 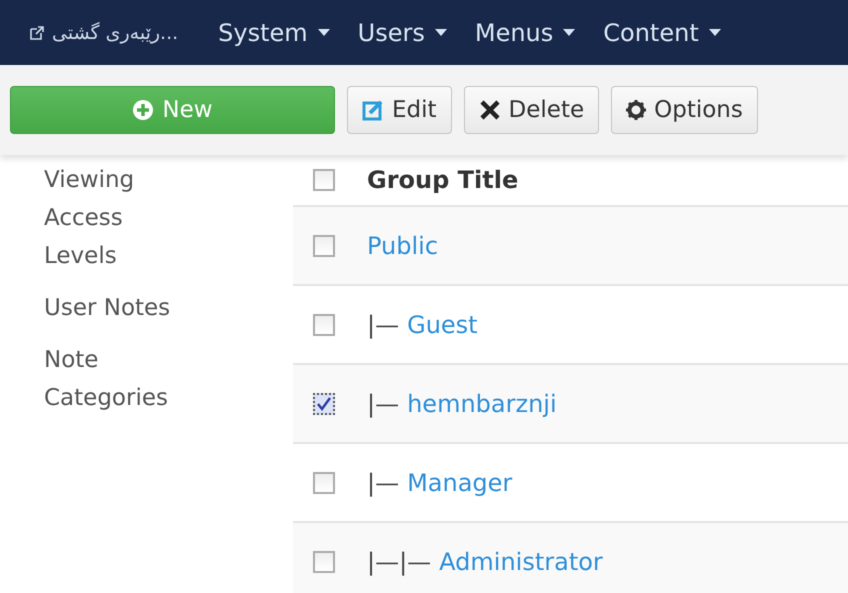 What do you see at coordinates (373, 110) in the screenshot?
I see `edit-icon` at bounding box center [373, 110].